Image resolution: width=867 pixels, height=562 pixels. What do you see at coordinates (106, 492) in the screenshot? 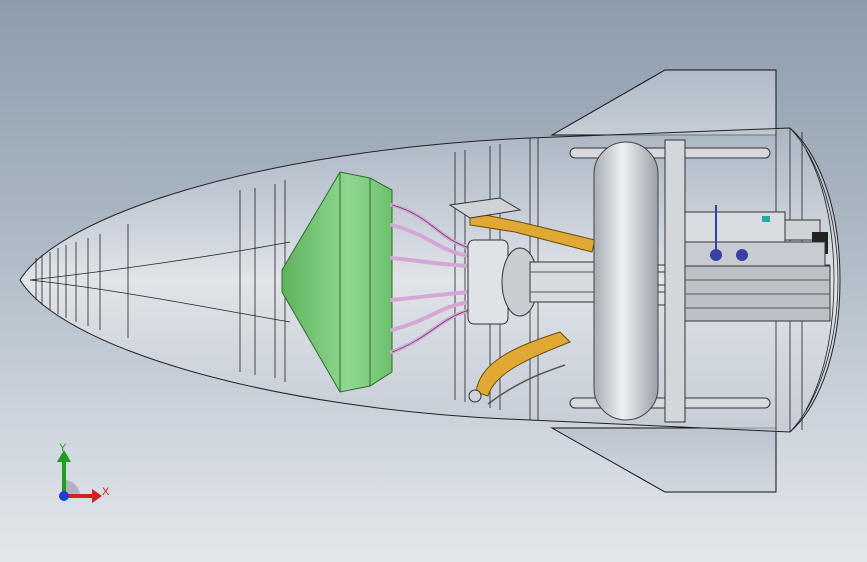
I see `x-axis-label: X` at bounding box center [106, 492].